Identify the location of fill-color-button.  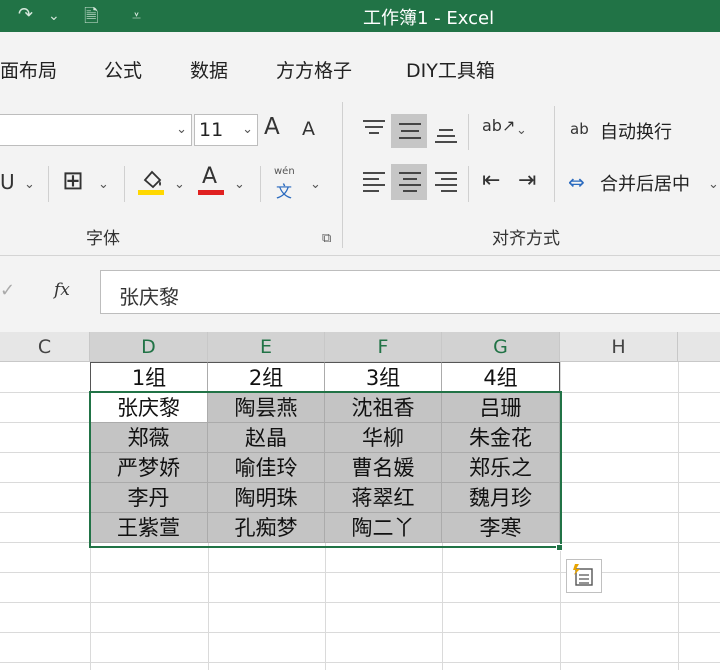
(152, 182).